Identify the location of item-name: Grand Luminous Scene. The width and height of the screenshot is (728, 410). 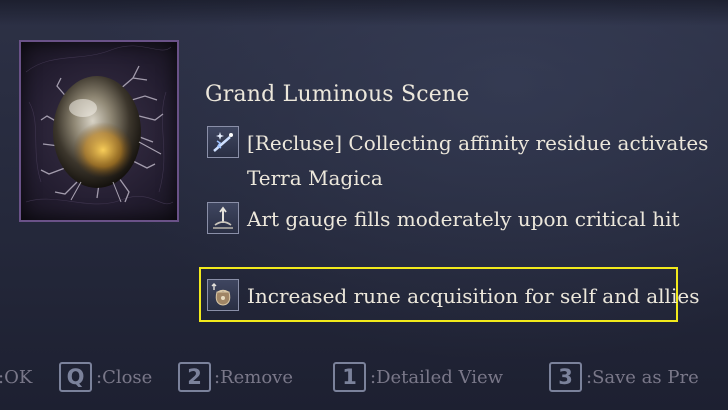
(337, 94).